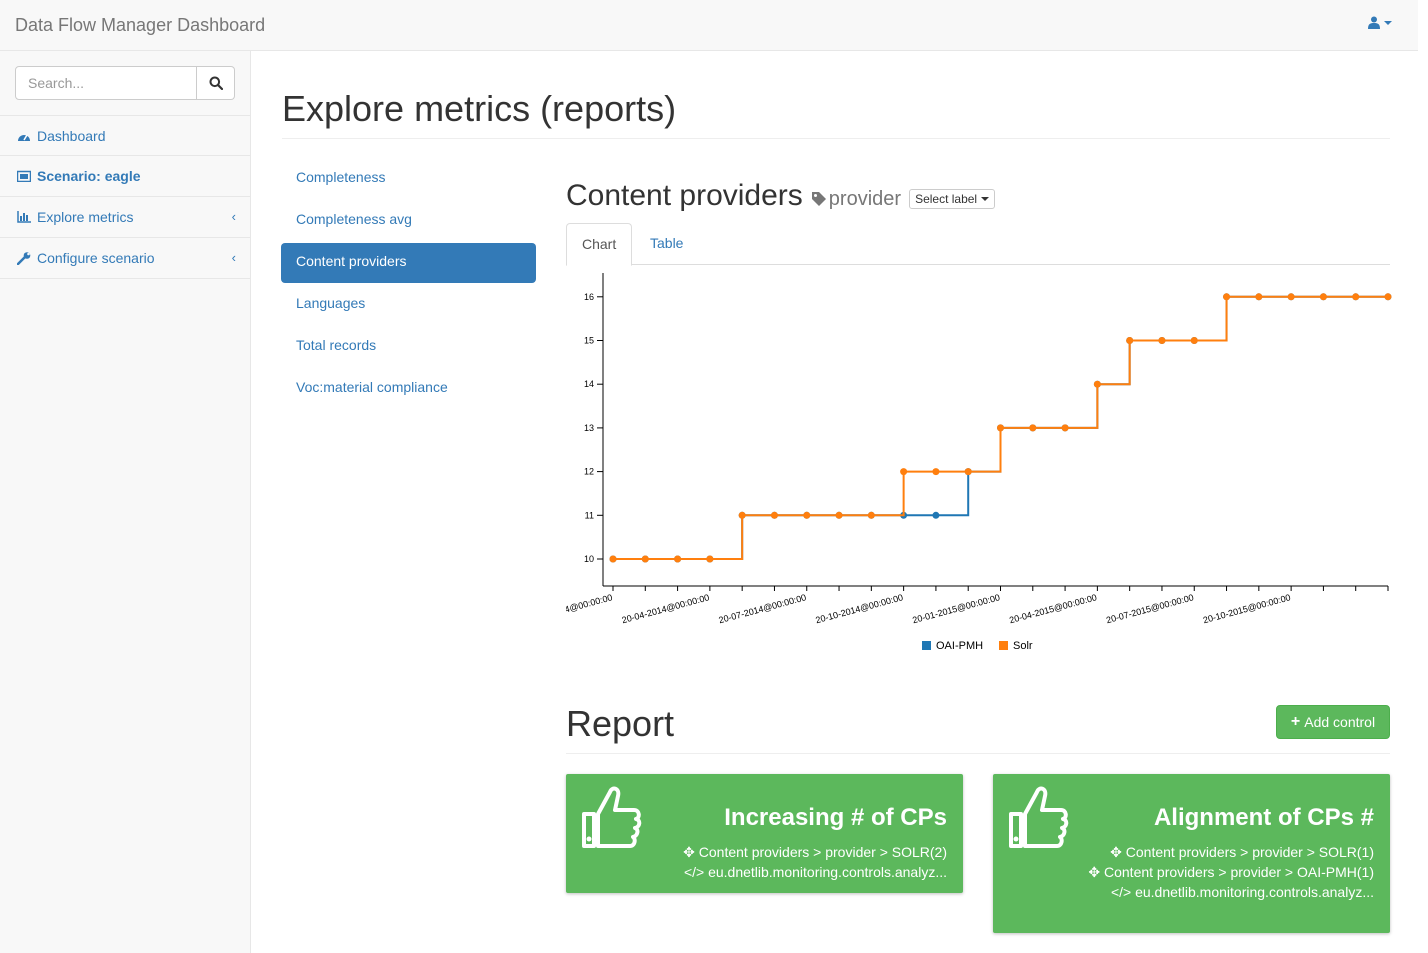 The height and width of the screenshot is (953, 1428). I want to click on card-title: Alignment of CPs #, so click(1263, 817).